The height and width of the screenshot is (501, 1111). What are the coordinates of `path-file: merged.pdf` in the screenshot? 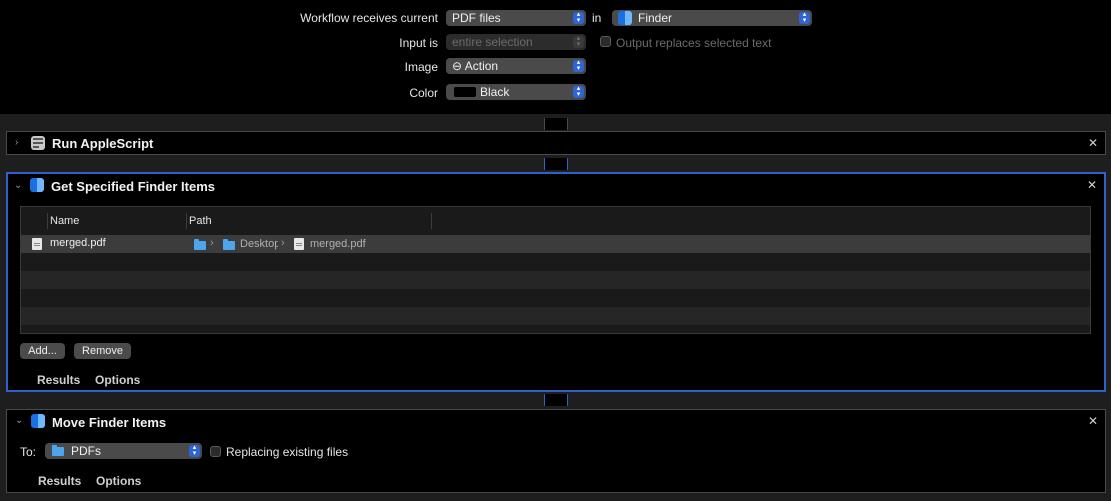 It's located at (338, 244).